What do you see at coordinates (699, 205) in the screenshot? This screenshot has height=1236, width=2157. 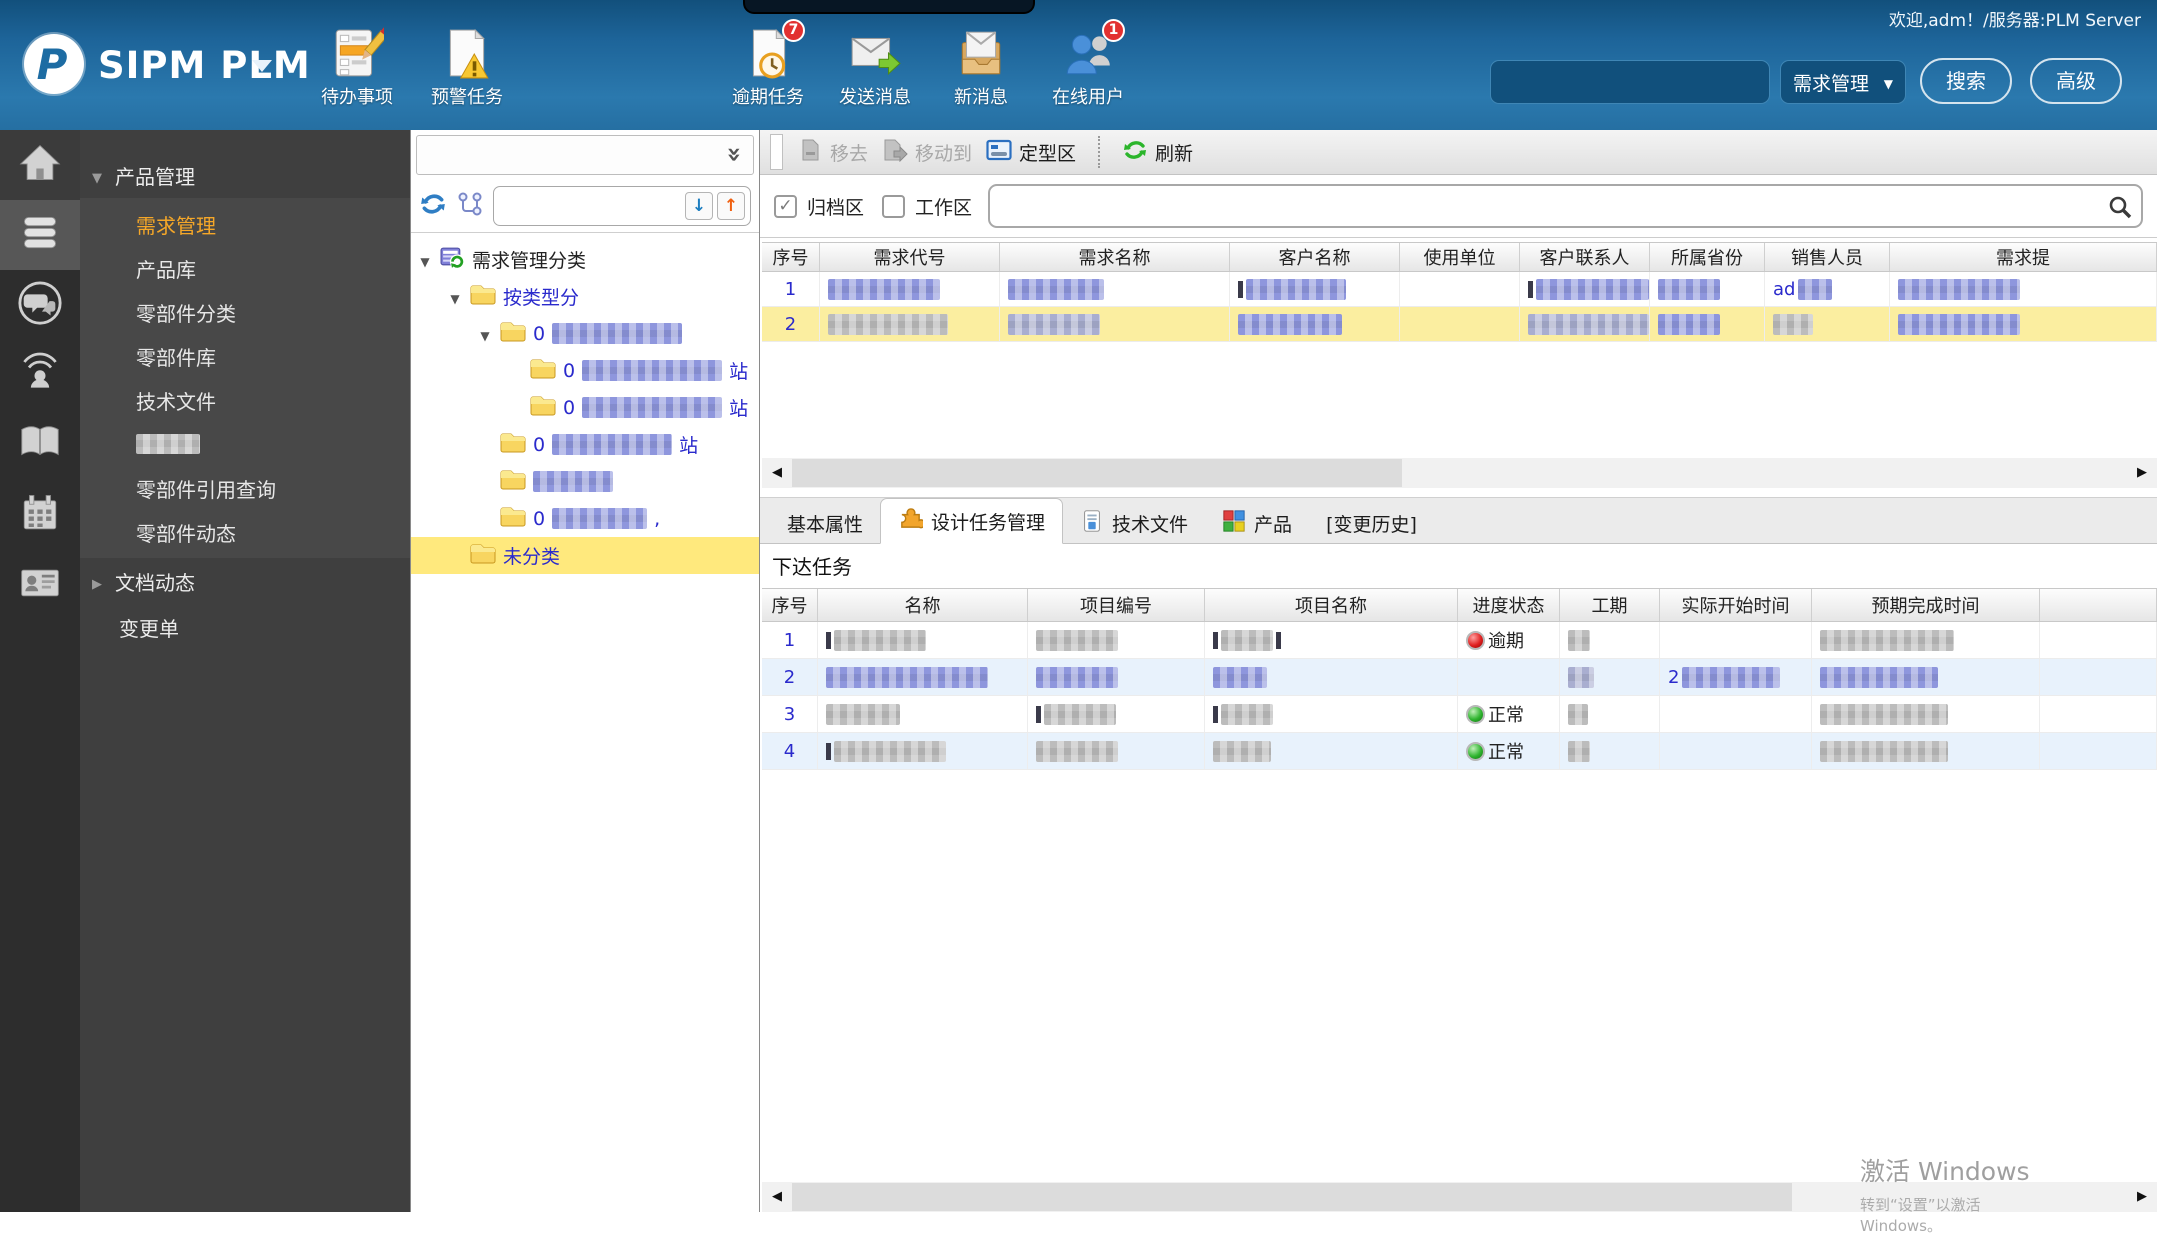 I see `search-down-button: ↓` at bounding box center [699, 205].